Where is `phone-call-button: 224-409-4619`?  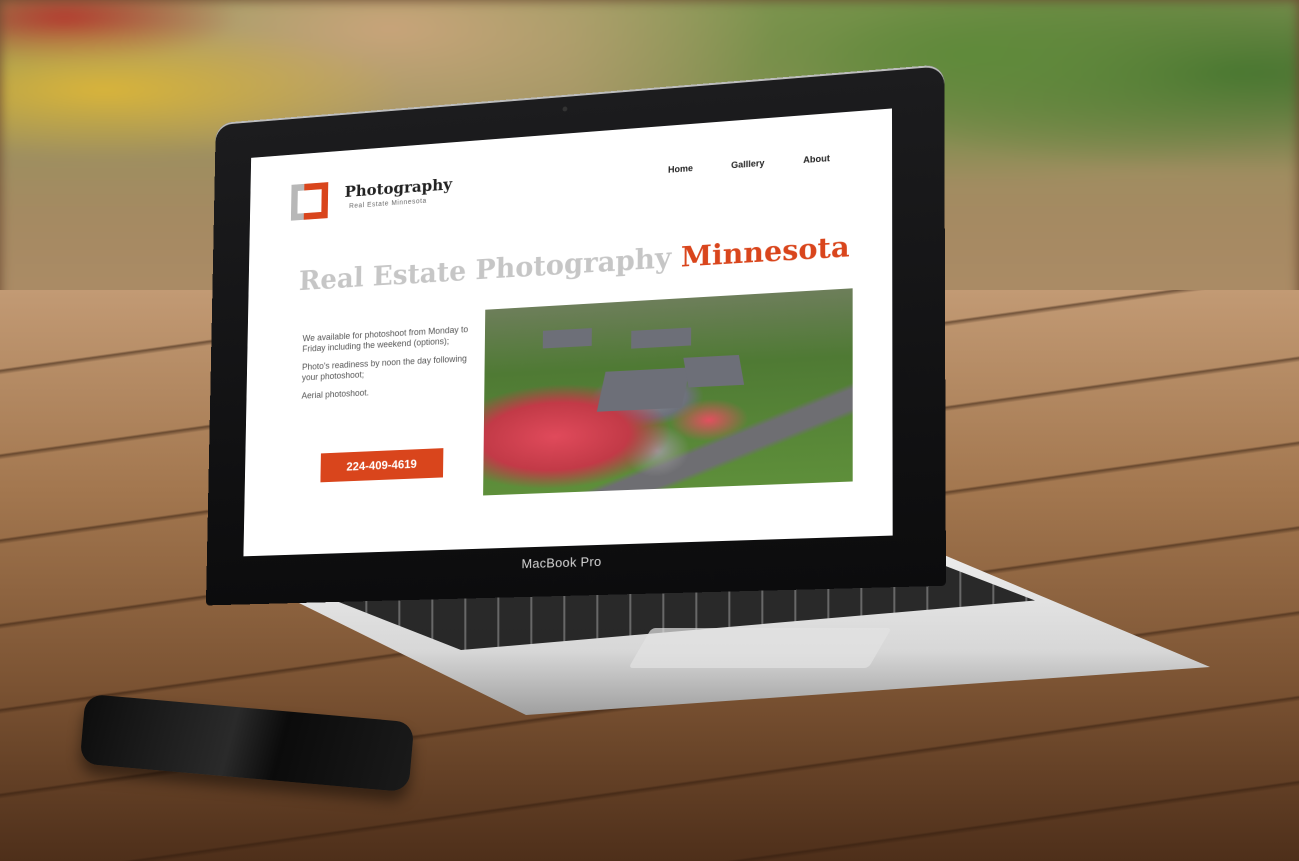
phone-call-button: 224-409-4619 is located at coordinates (381, 465).